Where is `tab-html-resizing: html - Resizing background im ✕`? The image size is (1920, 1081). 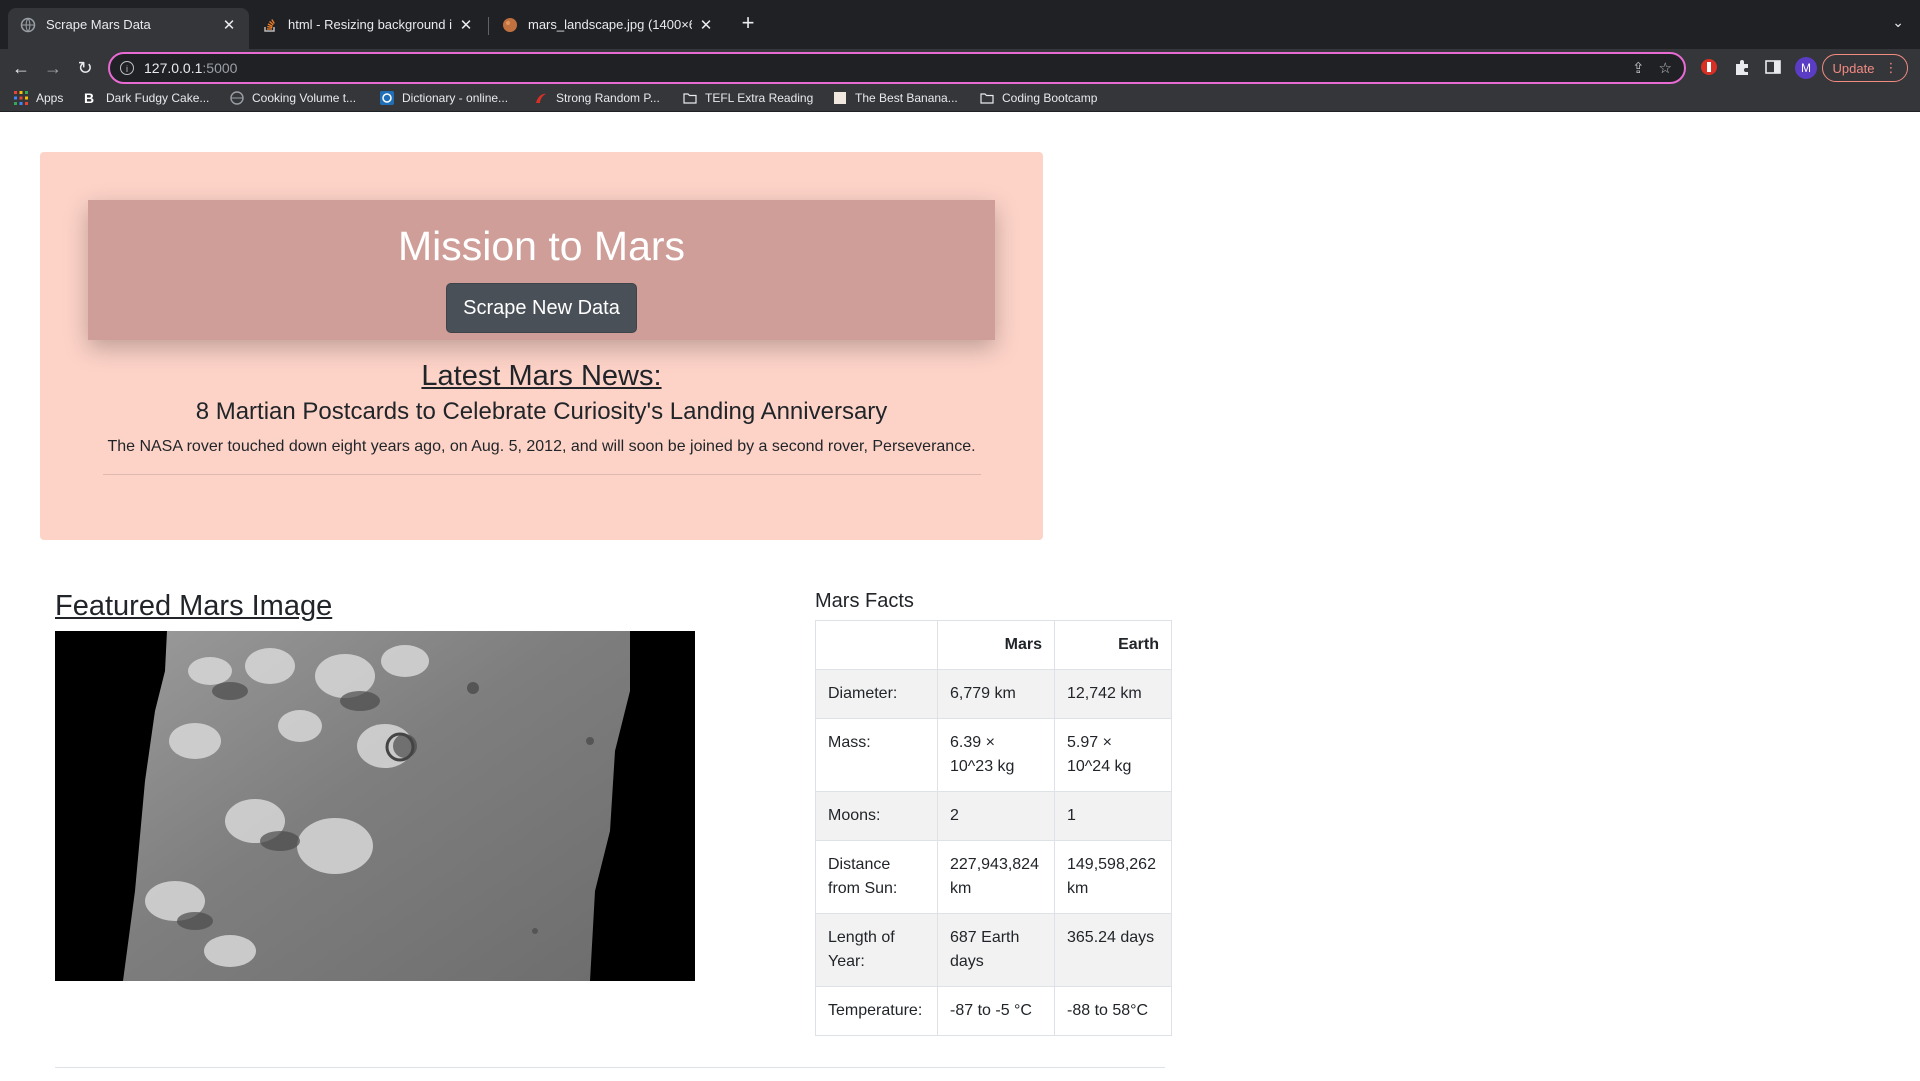 tab-html-resizing: html - Resizing background im ✕ is located at coordinates (368, 24).